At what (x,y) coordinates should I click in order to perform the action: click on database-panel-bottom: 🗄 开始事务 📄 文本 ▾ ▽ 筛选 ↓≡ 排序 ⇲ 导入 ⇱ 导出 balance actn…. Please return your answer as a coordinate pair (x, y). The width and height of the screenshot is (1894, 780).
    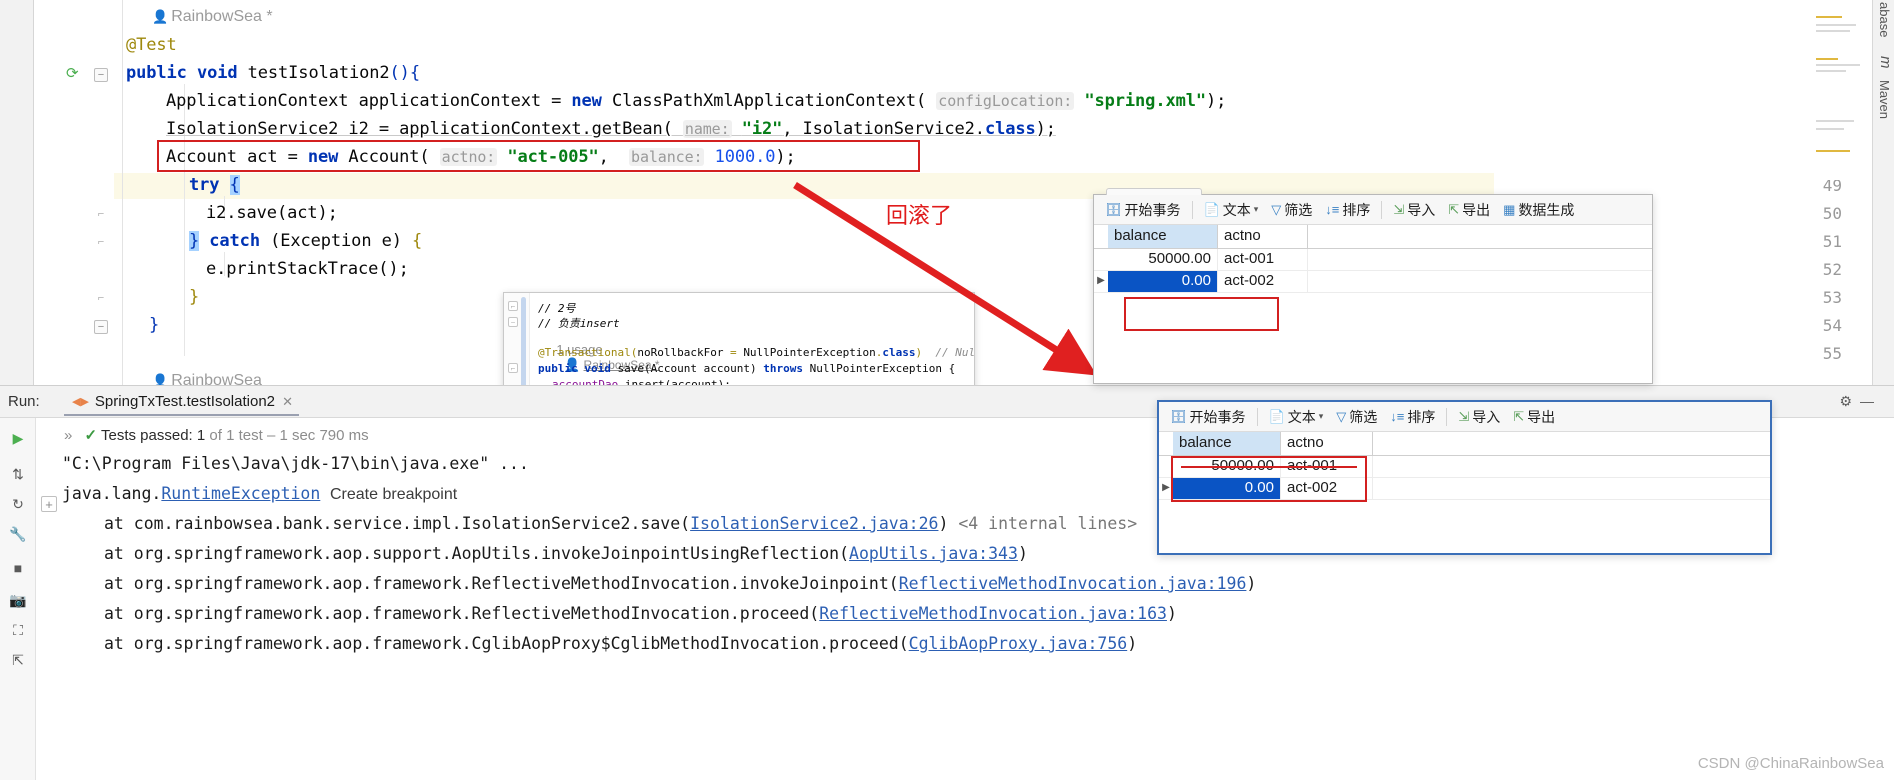
    Looking at the image, I should click on (1464, 477).